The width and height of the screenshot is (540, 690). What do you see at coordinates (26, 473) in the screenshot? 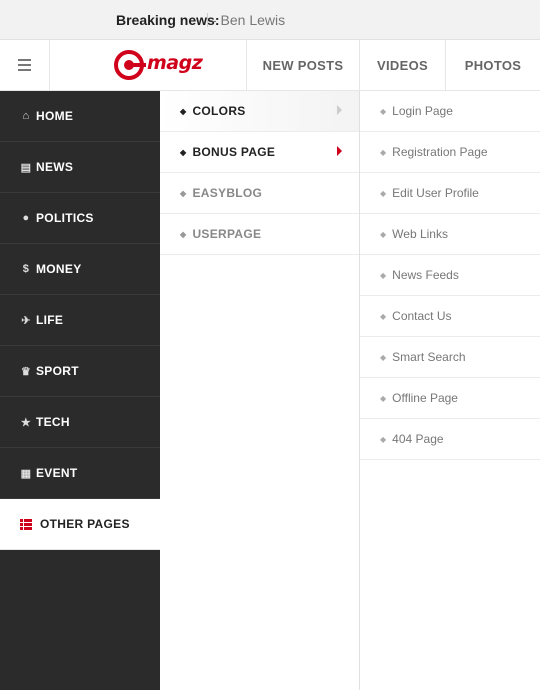
I see `calendar-icon: ▦` at bounding box center [26, 473].